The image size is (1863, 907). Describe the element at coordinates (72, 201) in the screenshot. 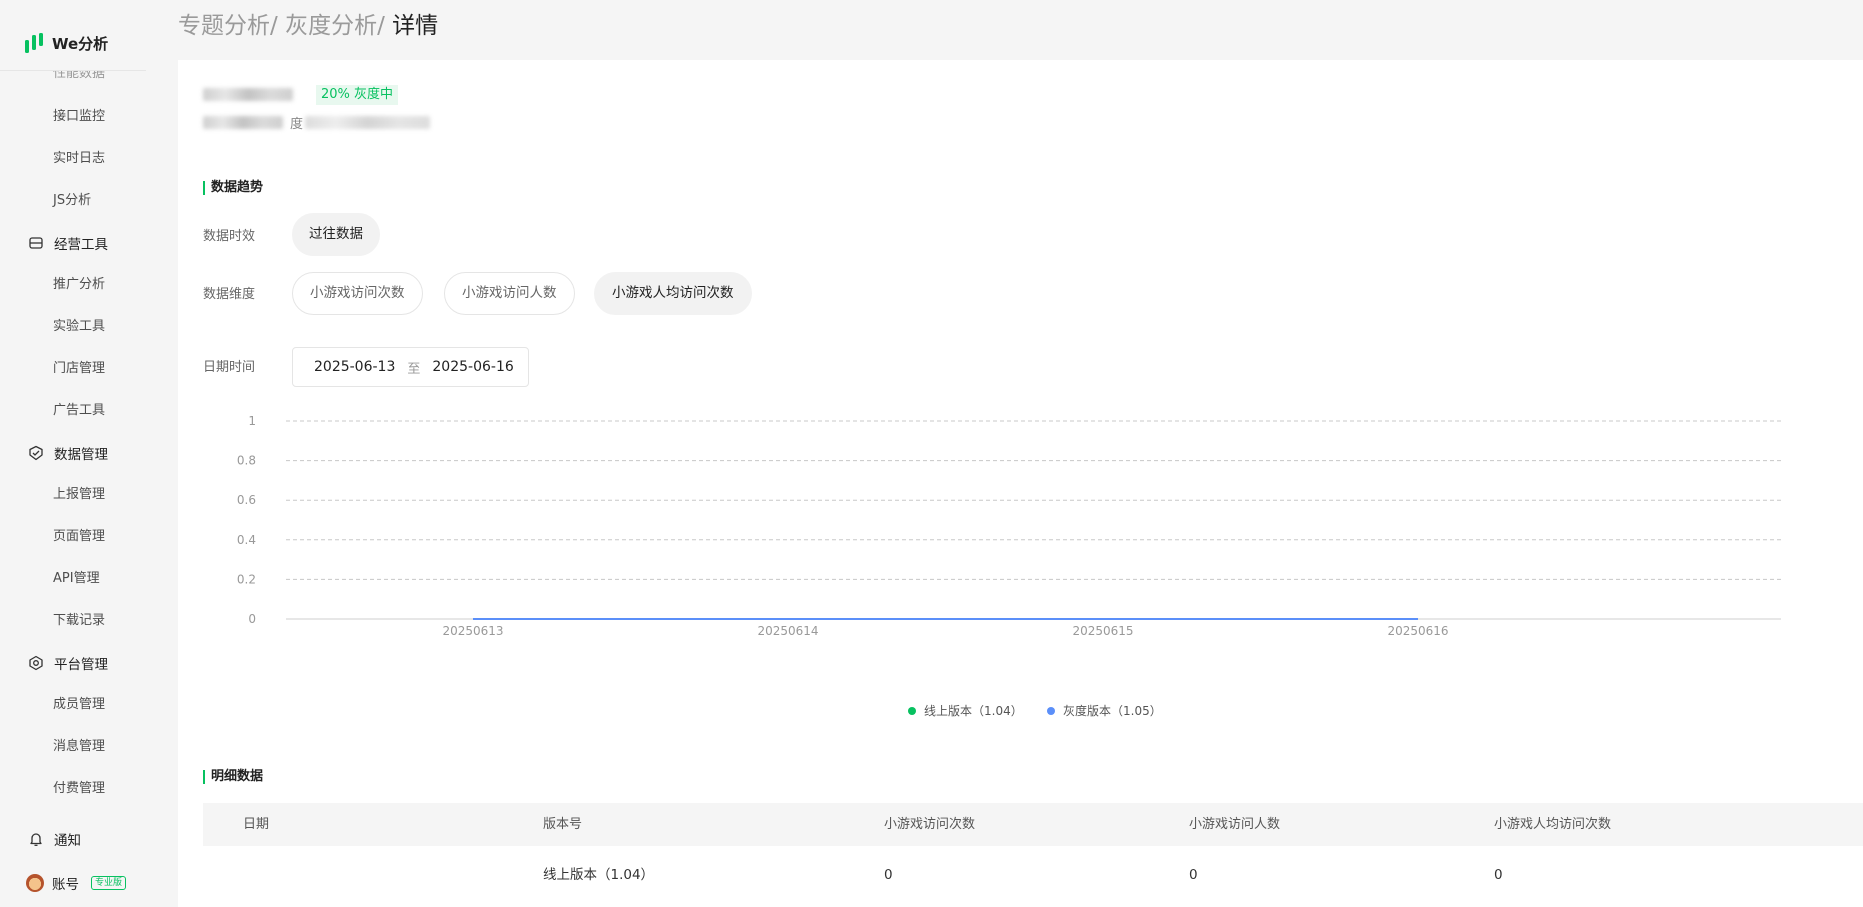

I see `sidebar-item-js-analysis: JS分析` at that location.